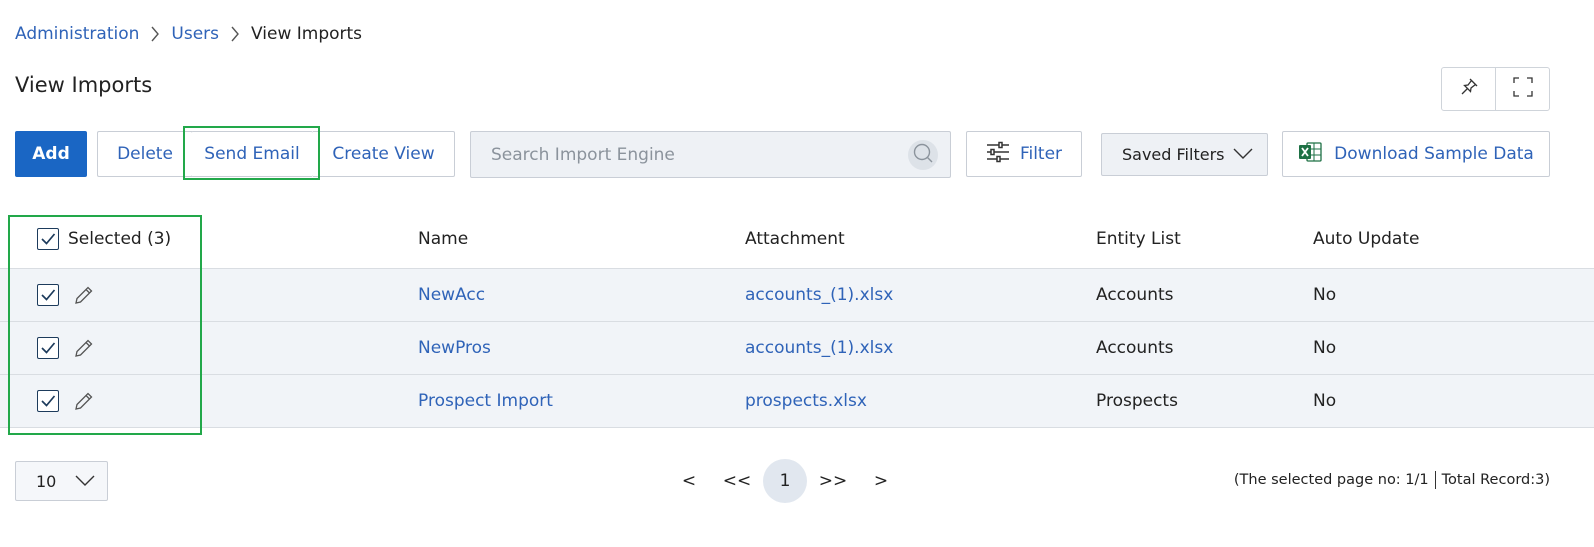 Image resolution: width=1594 pixels, height=547 pixels. Describe the element at coordinates (1310, 154) in the screenshot. I see `excel-icon` at that location.